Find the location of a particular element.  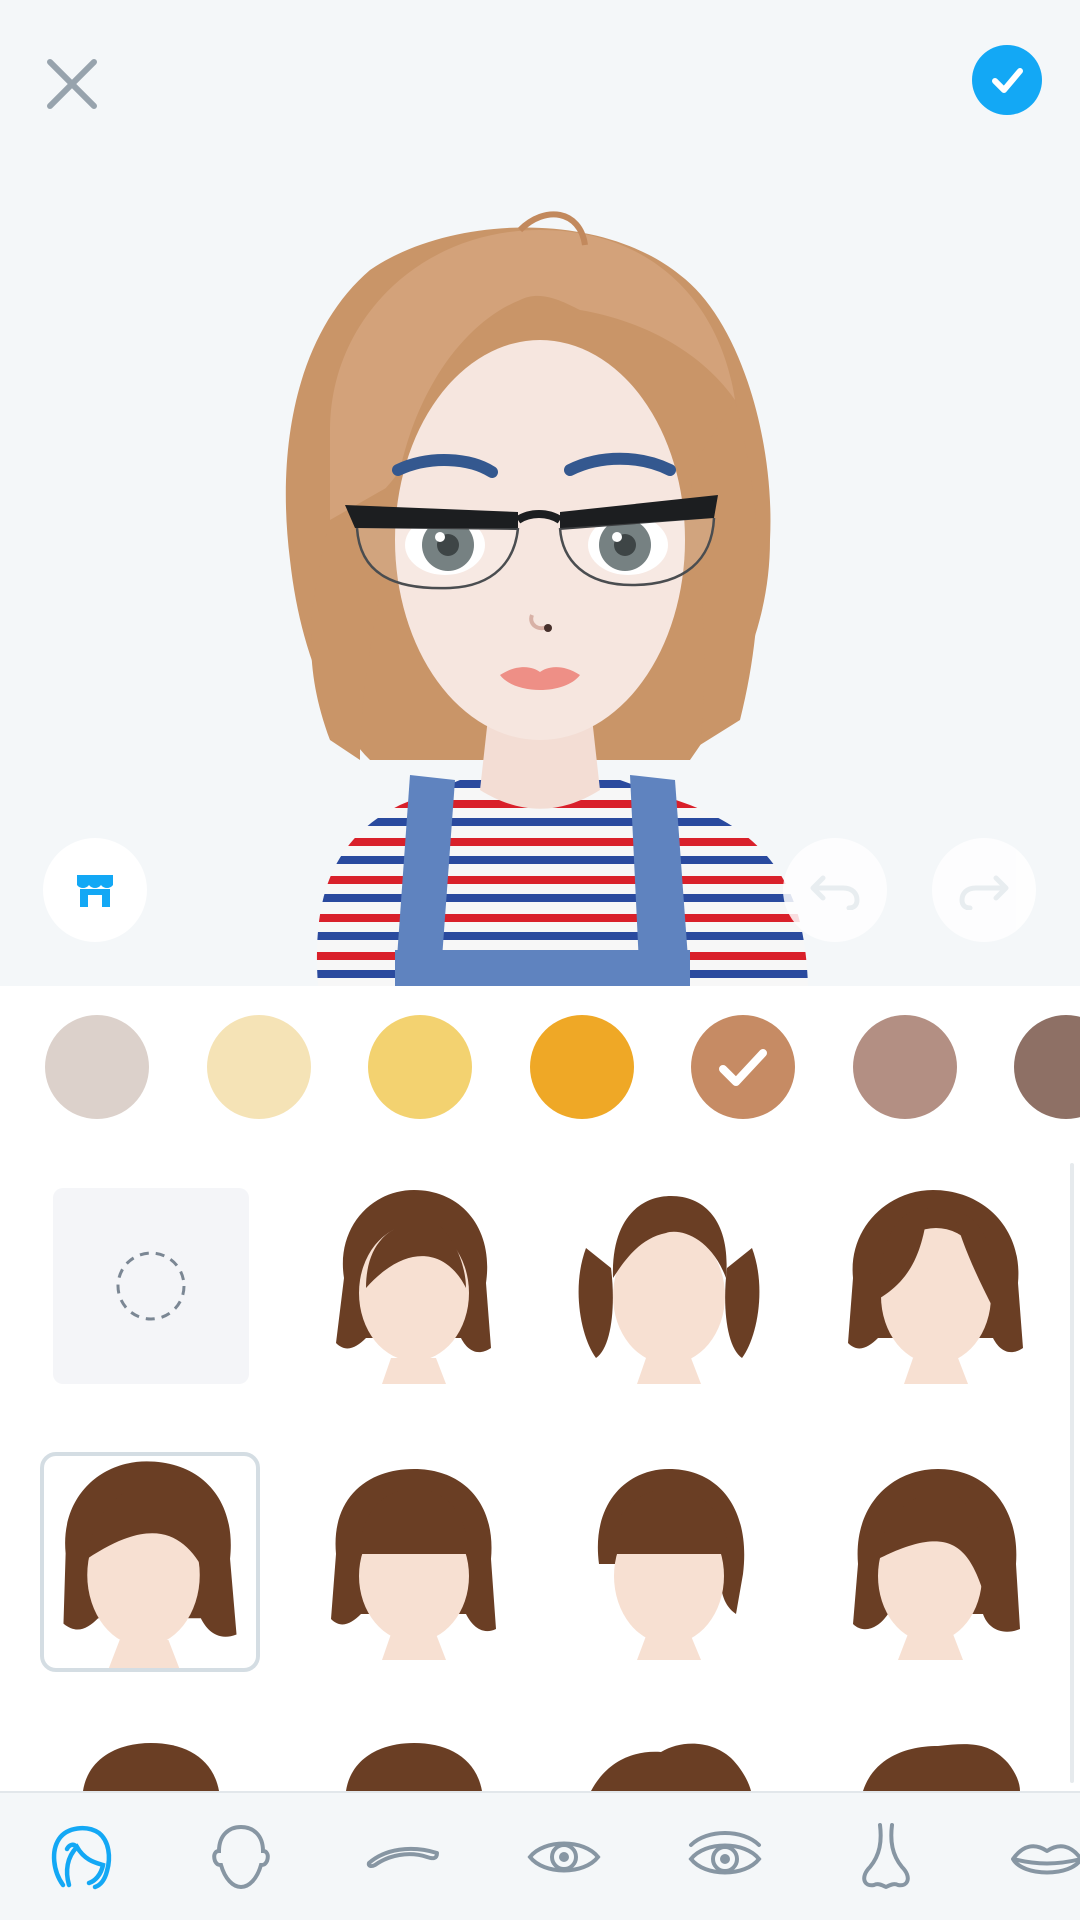

tab-hair is located at coordinates (81, 1857).